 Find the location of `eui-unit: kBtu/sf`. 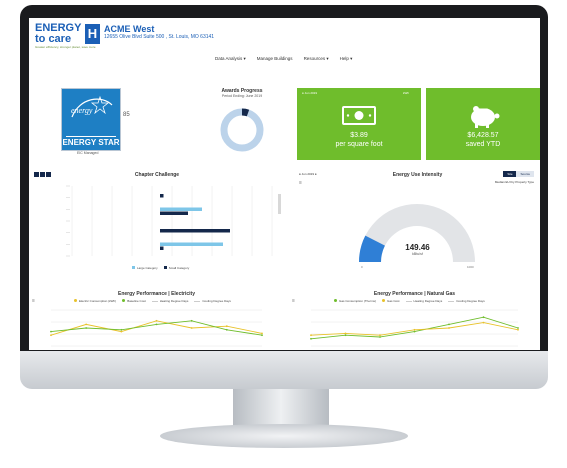

eui-unit: kBtu/sf is located at coordinates (417, 254).